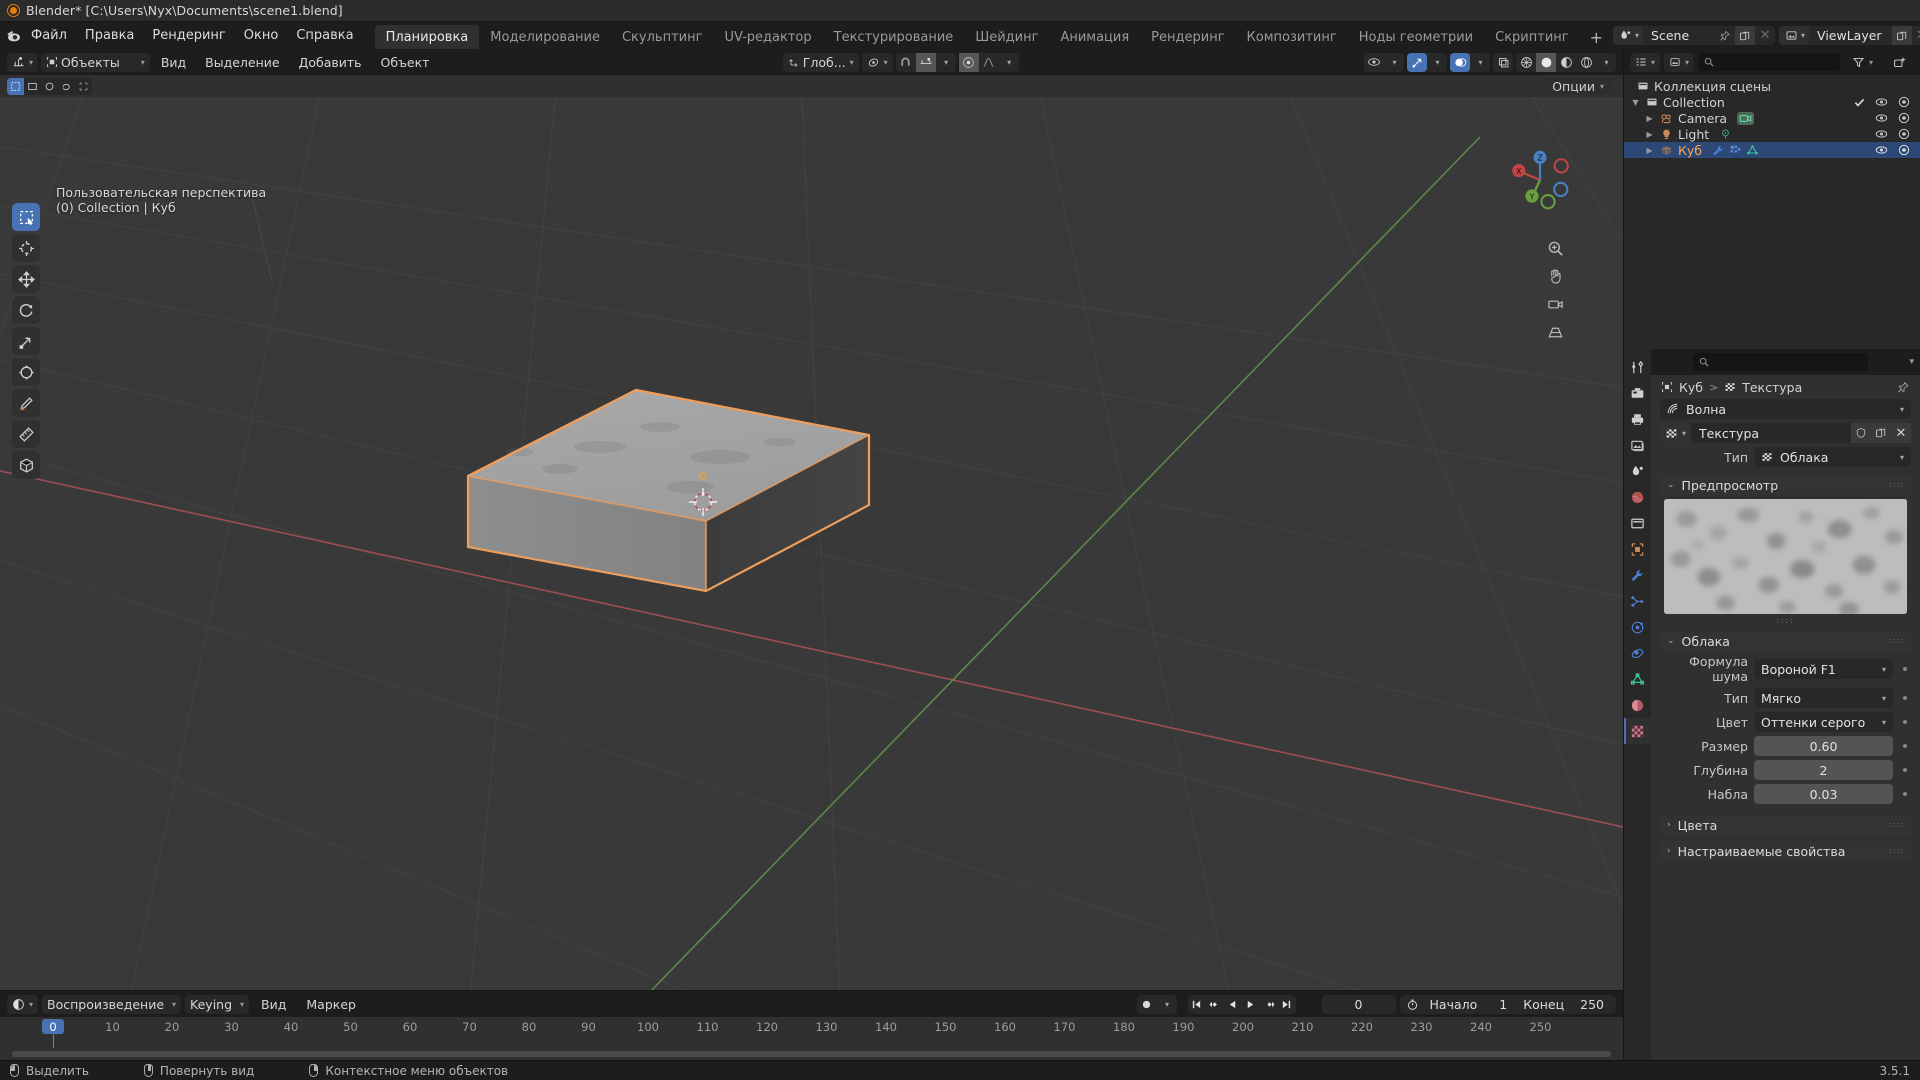 The height and width of the screenshot is (1080, 1920). What do you see at coordinates (1526, 62) in the screenshot?
I see `wireframe-shading-icon` at bounding box center [1526, 62].